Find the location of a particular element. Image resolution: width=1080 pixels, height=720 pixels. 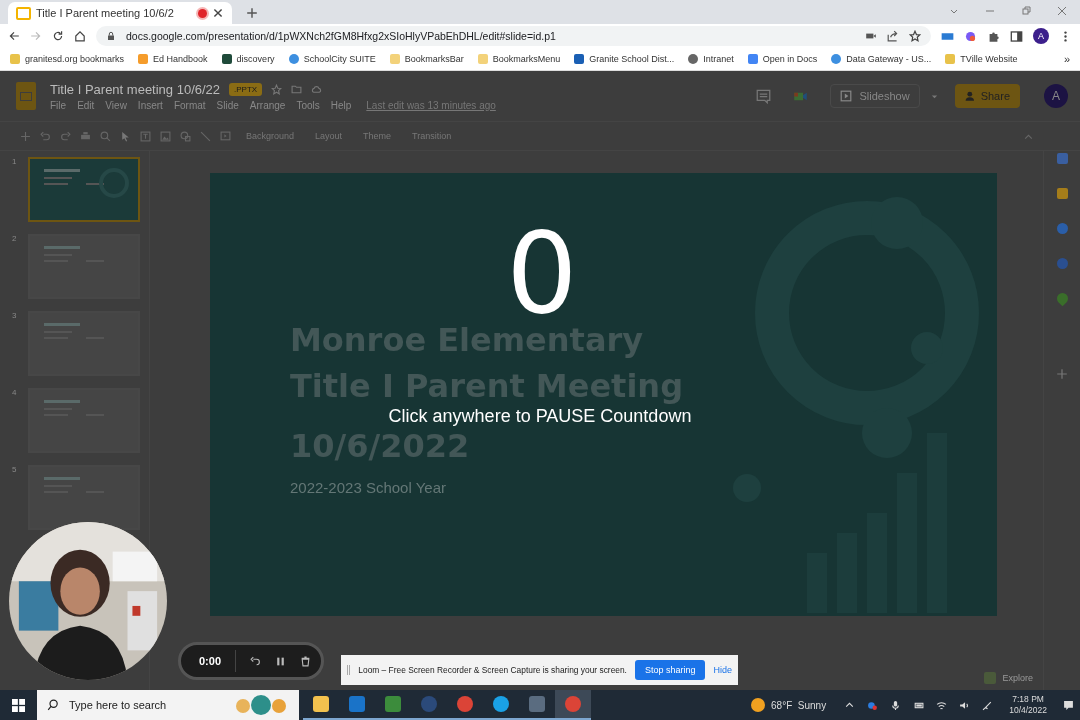

recording-timer: 0:00 is located at coordinates (210, 661).